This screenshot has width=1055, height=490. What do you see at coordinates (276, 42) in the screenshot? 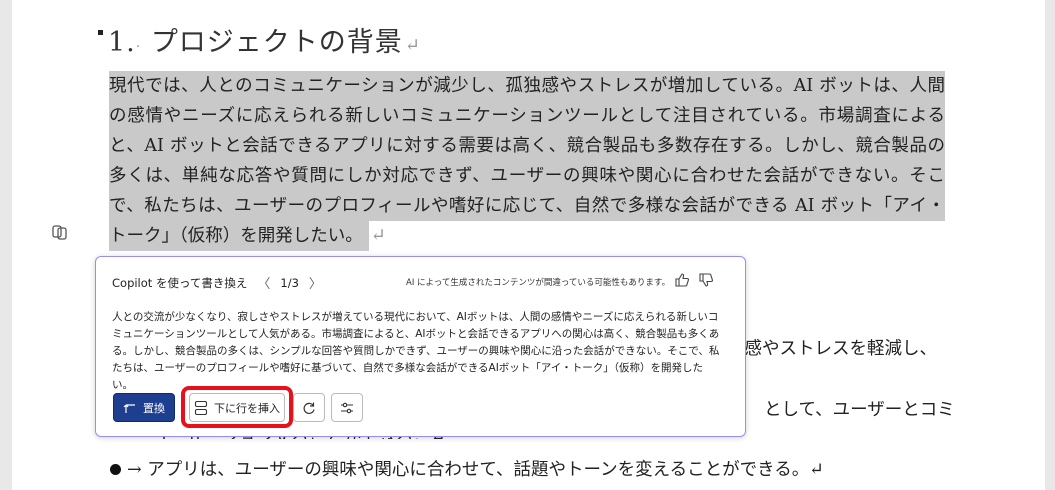
I see `heading-text: プロジェクトの背景` at bounding box center [276, 42].